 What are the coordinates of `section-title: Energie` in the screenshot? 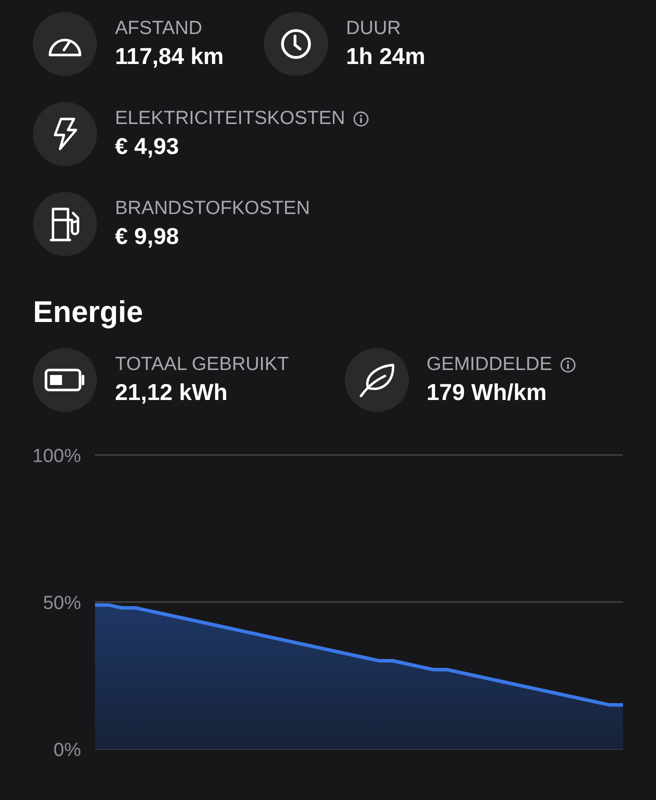 It's located at (88, 313).